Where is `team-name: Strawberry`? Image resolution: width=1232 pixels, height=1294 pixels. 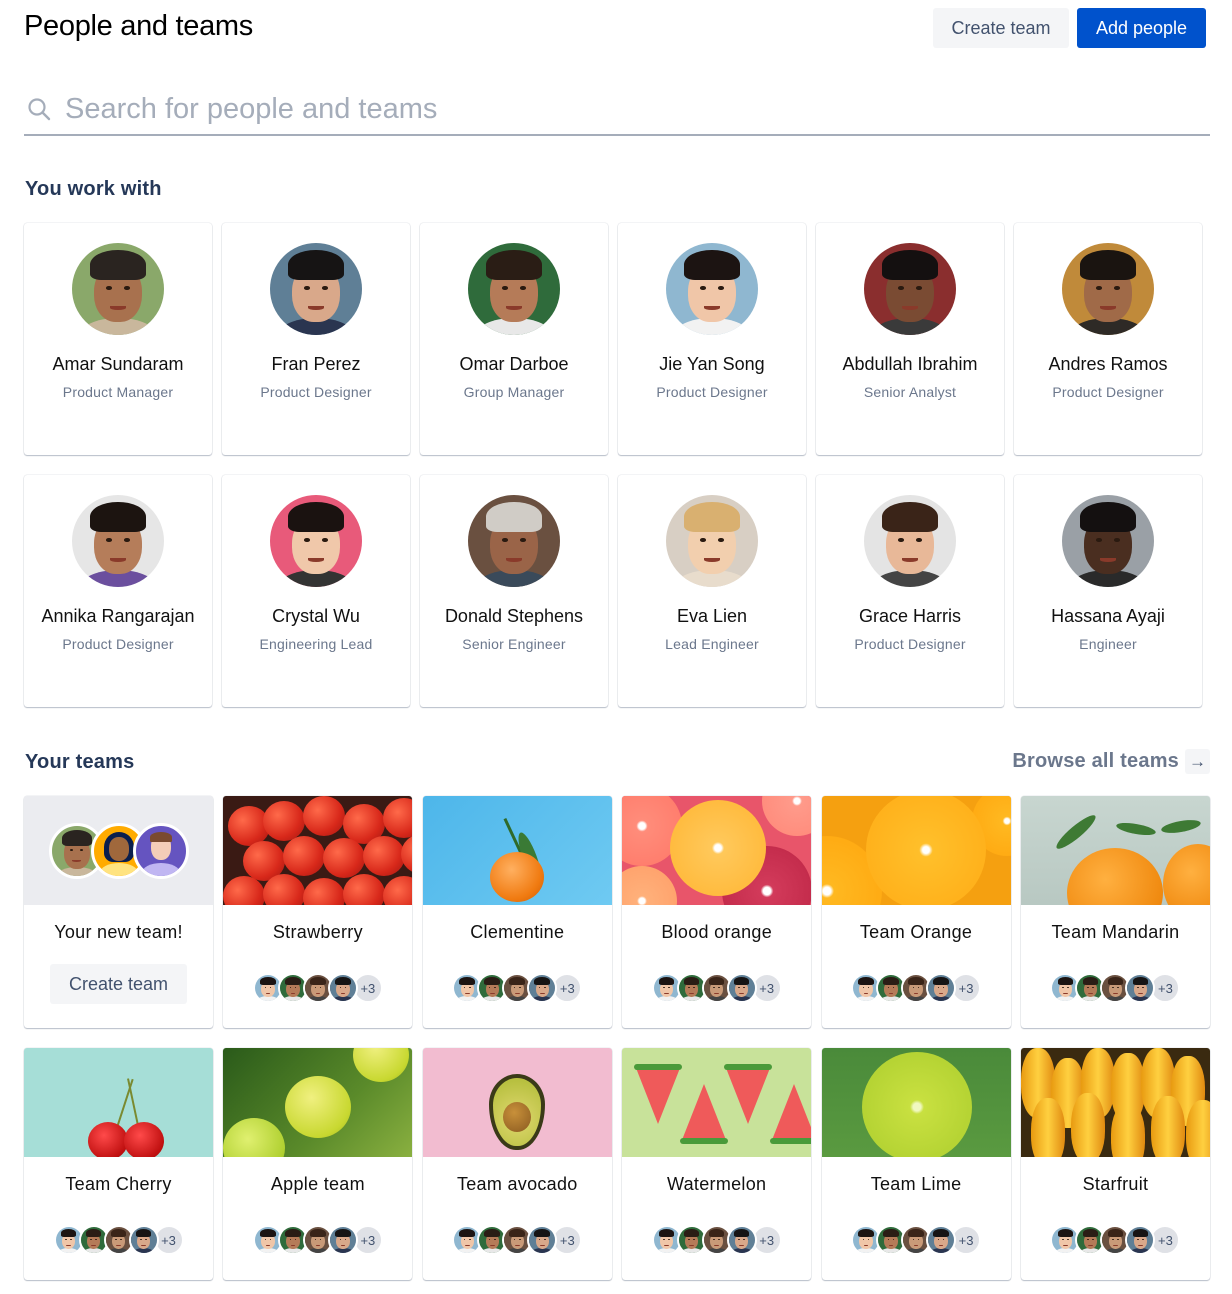 team-name: Strawberry is located at coordinates (317, 932).